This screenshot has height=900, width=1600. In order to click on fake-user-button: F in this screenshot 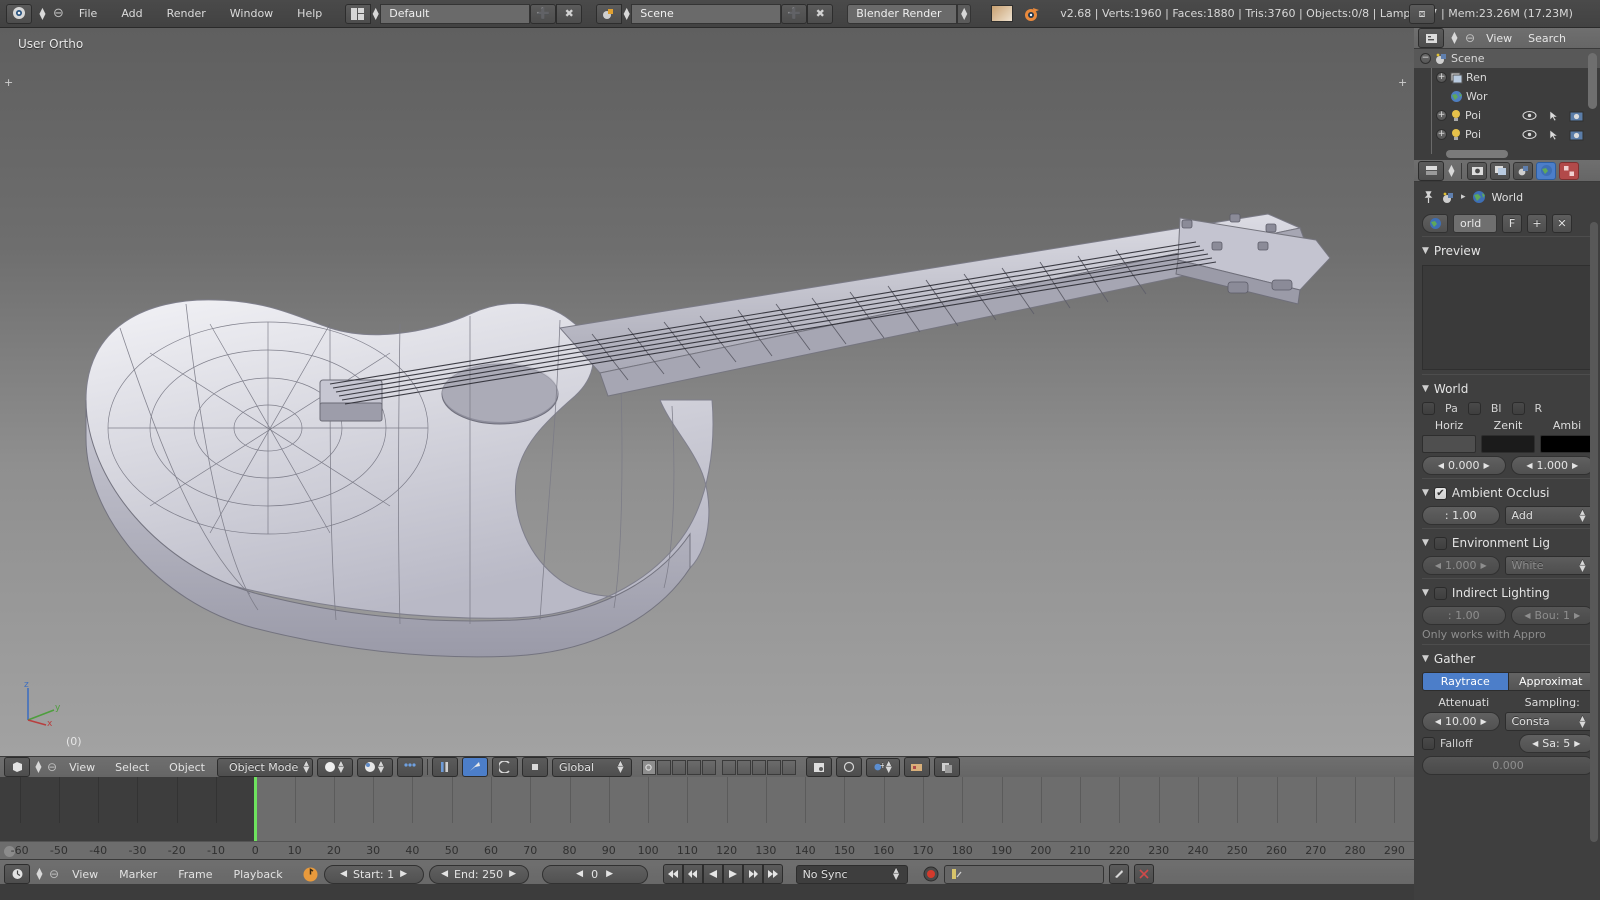, I will do `click(1512, 223)`.